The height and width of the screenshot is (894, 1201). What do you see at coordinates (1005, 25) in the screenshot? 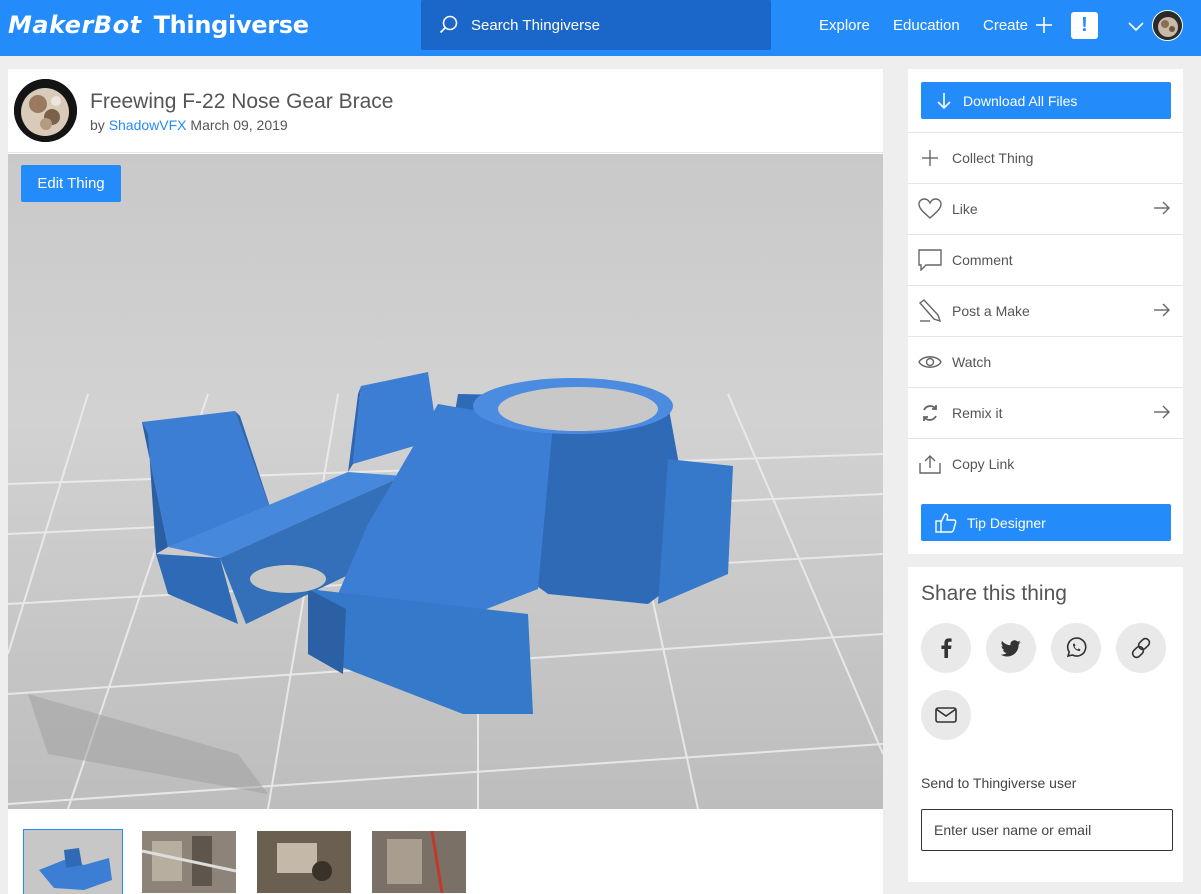
I see `nav-create: Create` at bounding box center [1005, 25].